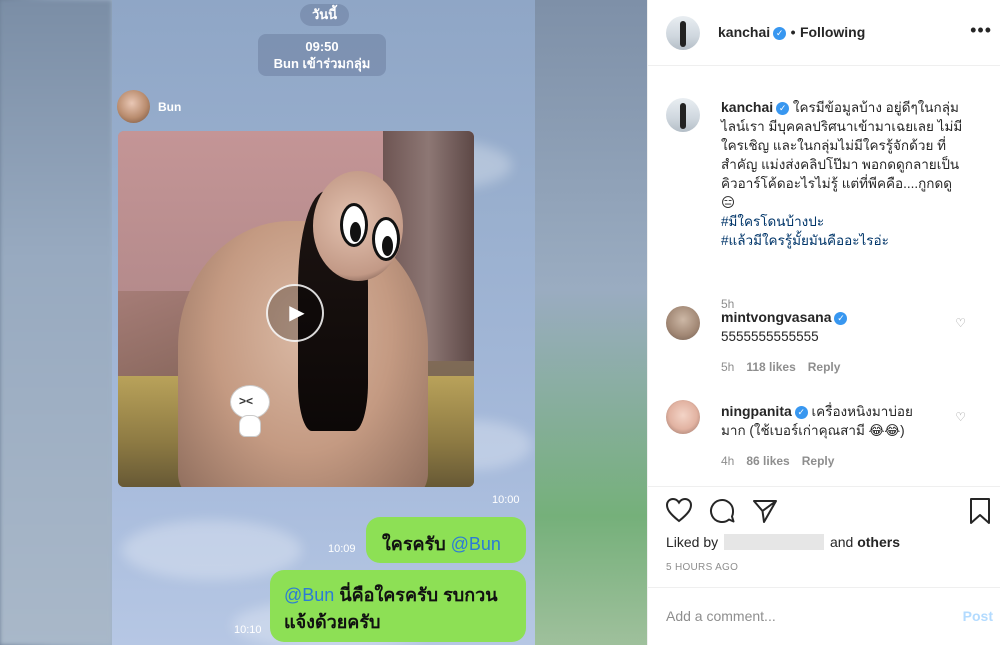 The height and width of the screenshot is (645, 1000). I want to click on post-header: kanchai ✓ • Following •••, so click(824, 33).